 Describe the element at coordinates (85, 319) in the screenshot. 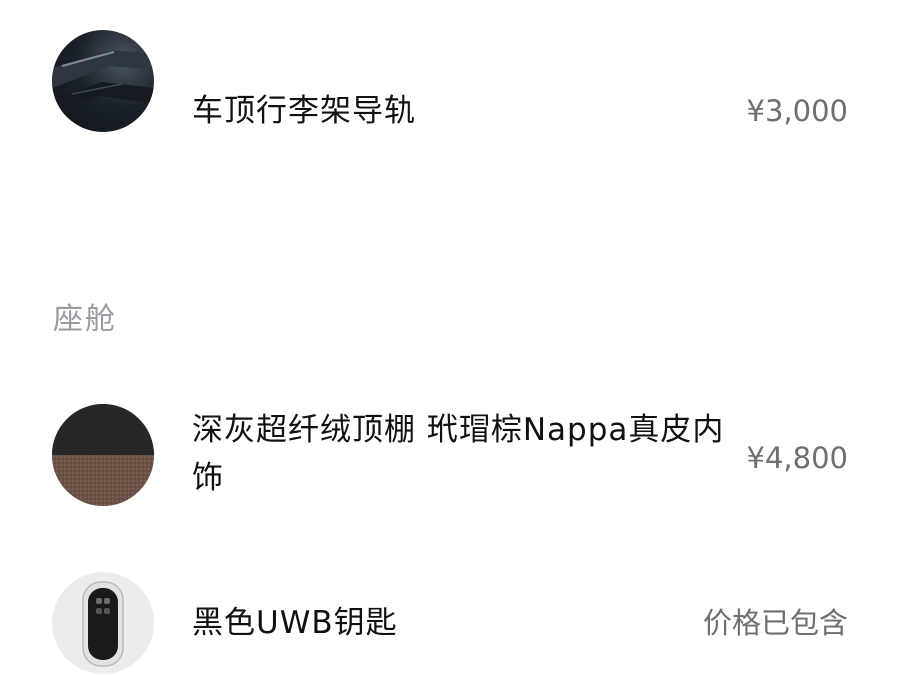

I see `section-title-cabin: 座舱` at that location.